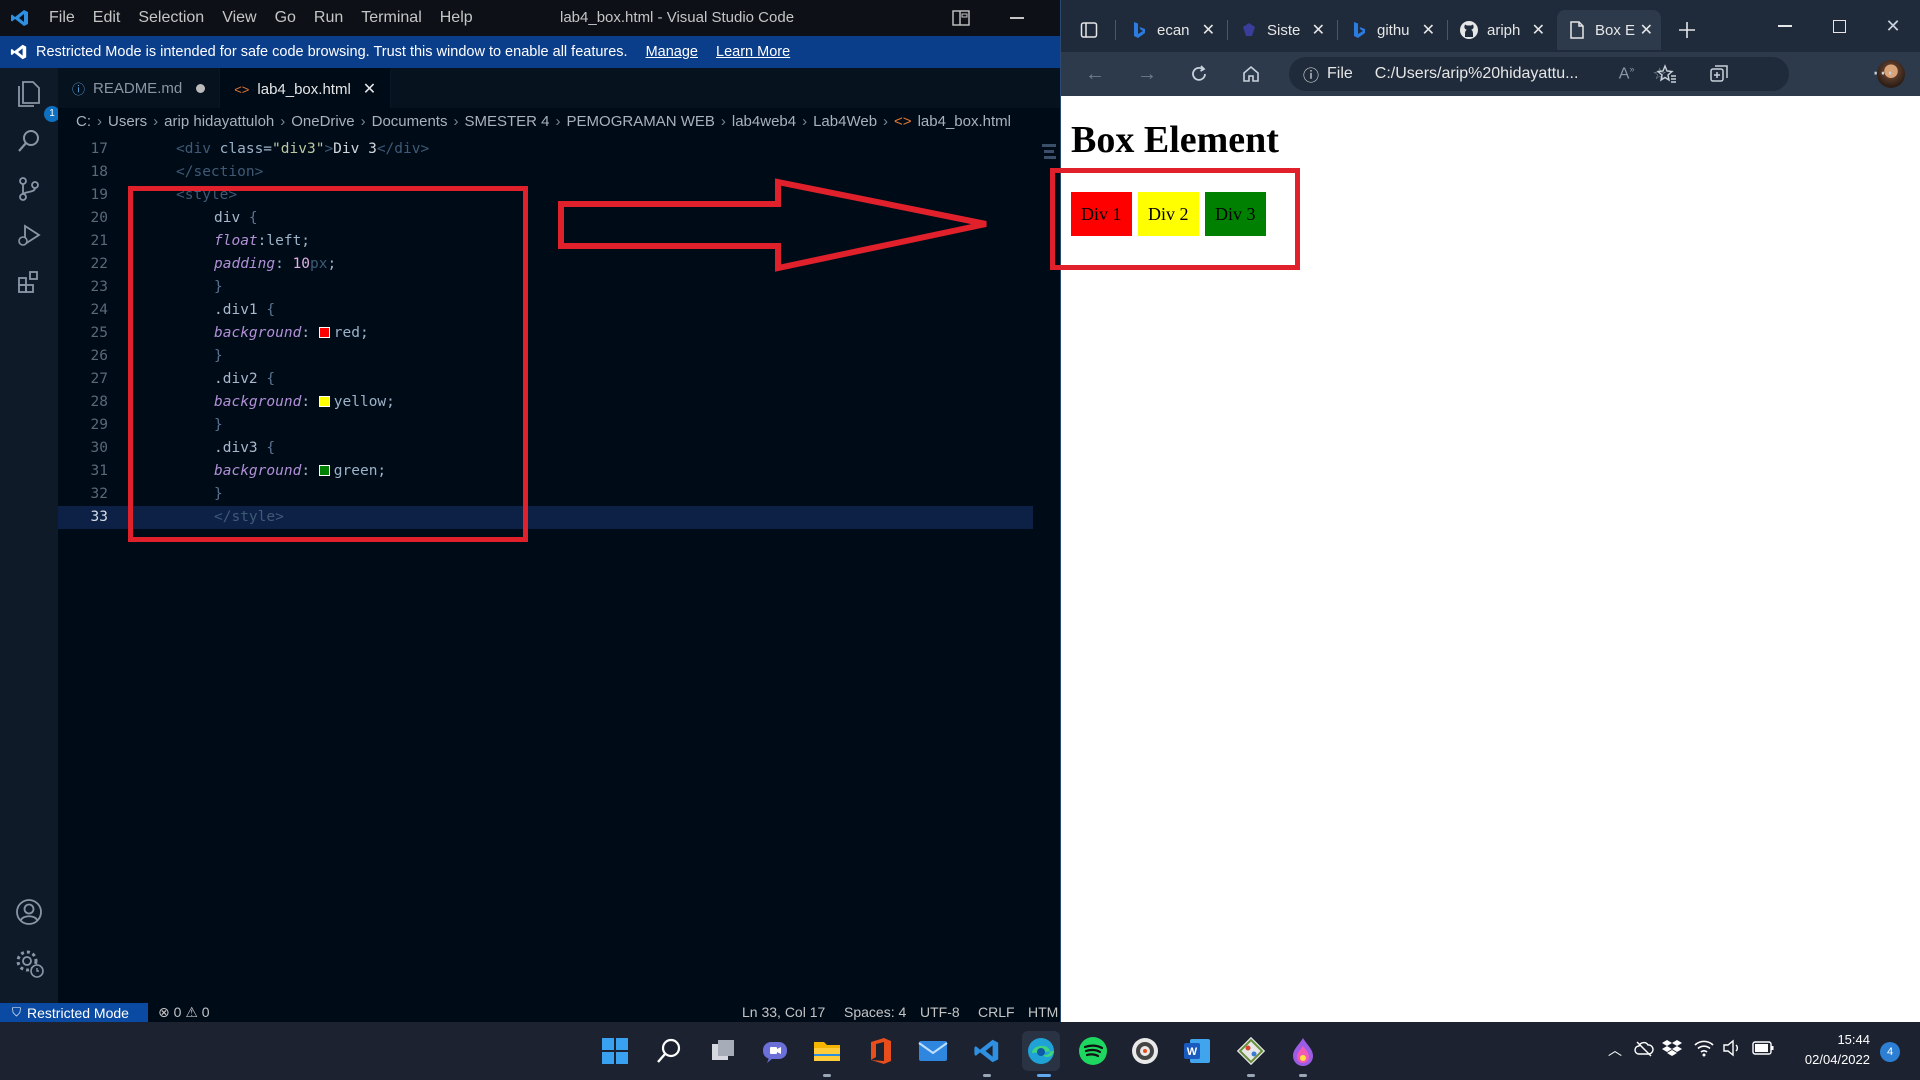 The width and height of the screenshot is (1920, 1080). What do you see at coordinates (1704, 1050) in the screenshot?
I see `wifi-icon` at bounding box center [1704, 1050].